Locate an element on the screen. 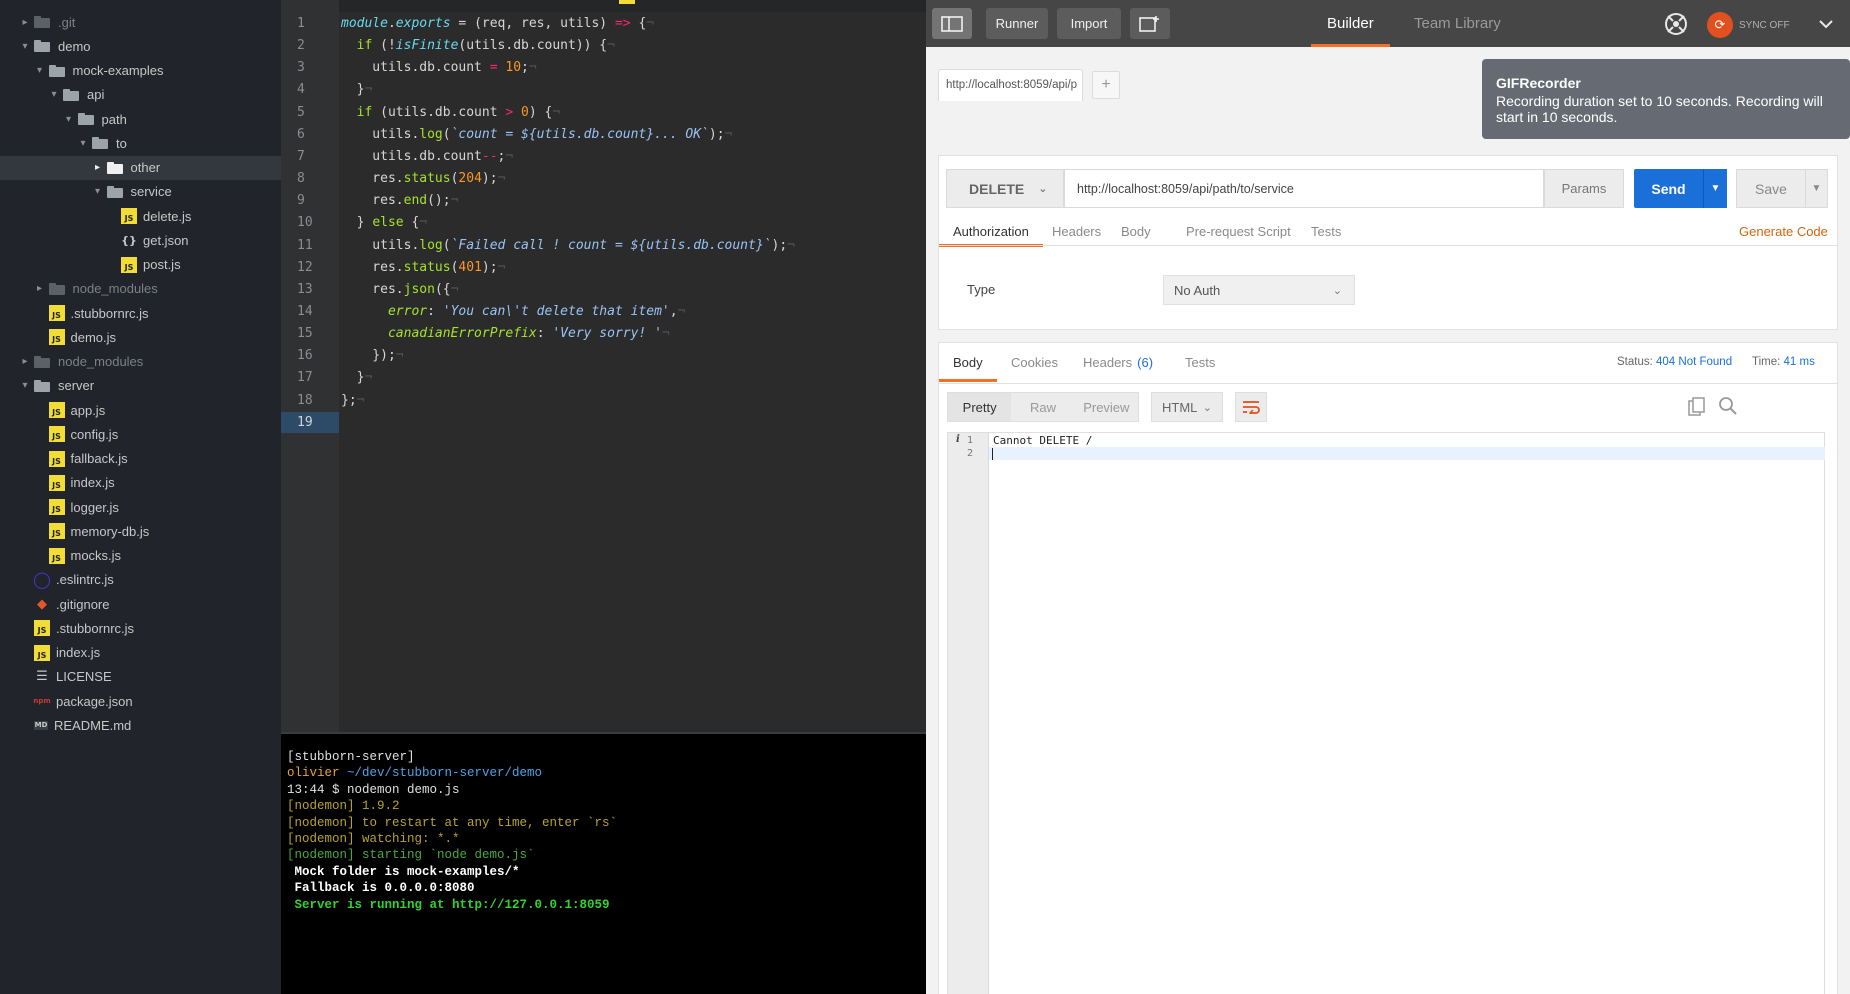 The width and height of the screenshot is (1850, 994). tab-response-tests: Tests is located at coordinates (1200, 362).